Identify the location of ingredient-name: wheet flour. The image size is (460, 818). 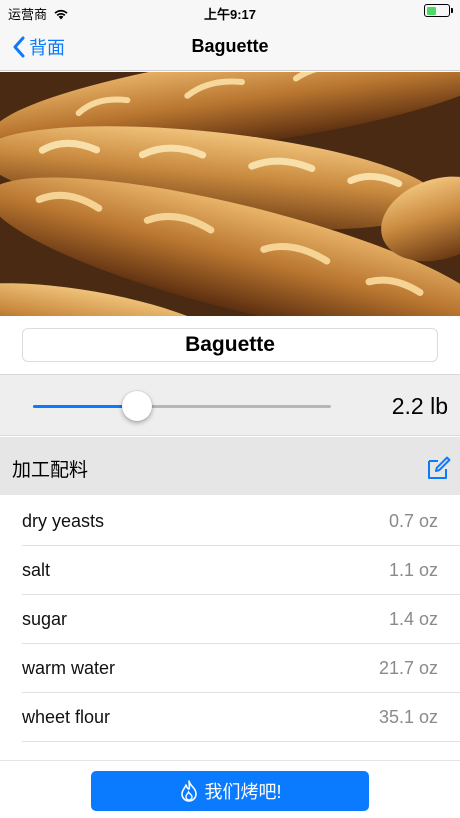
(66, 717).